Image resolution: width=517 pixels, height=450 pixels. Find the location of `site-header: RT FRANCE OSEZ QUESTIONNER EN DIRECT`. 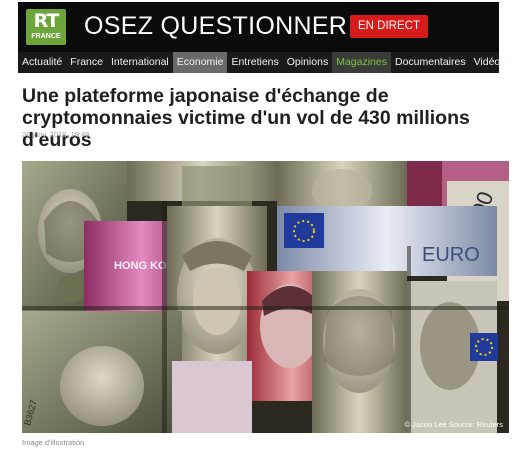

site-header: RT FRANCE OSEZ QUESTIONNER EN DIRECT is located at coordinates (258, 27).